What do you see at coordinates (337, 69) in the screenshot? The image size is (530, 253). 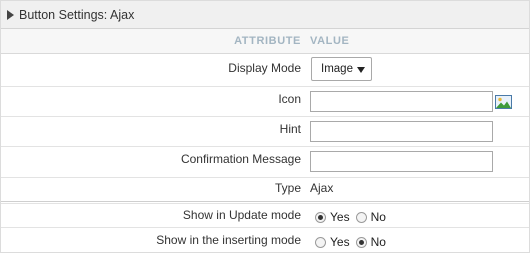 I see `display-mode-selected-value: Image` at bounding box center [337, 69].